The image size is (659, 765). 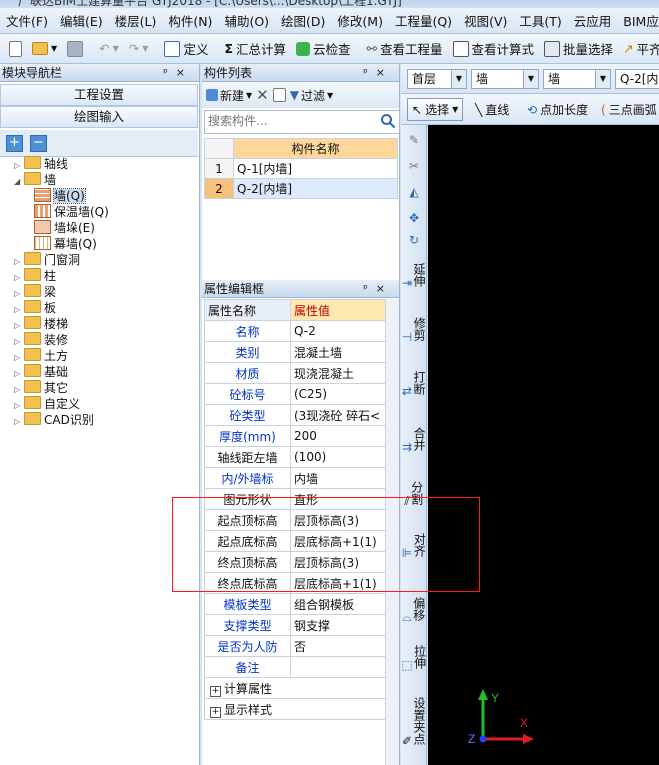 What do you see at coordinates (638, 49) in the screenshot?
I see `flat-button: ↗ 平齐` at bounding box center [638, 49].